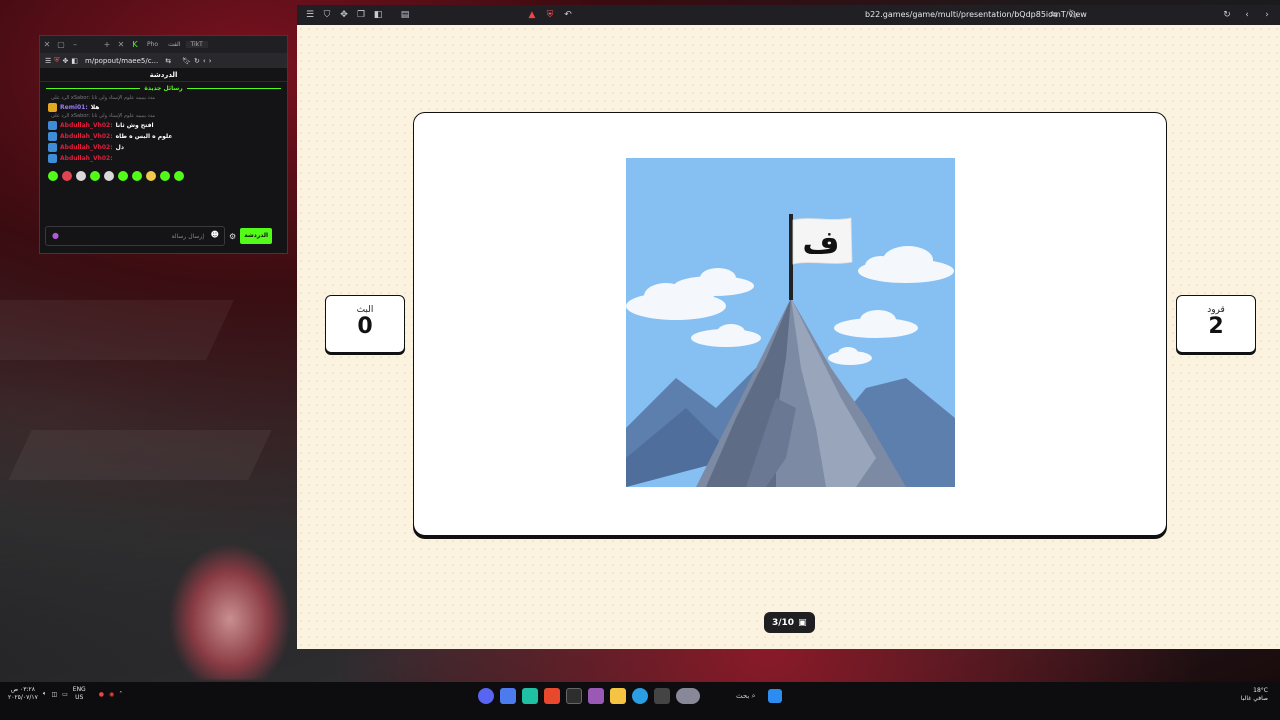 The width and height of the screenshot is (1280, 720). Describe the element at coordinates (23, 690) in the screenshot. I see `clock-time: ٠٣:٢٨ ص` at that location.